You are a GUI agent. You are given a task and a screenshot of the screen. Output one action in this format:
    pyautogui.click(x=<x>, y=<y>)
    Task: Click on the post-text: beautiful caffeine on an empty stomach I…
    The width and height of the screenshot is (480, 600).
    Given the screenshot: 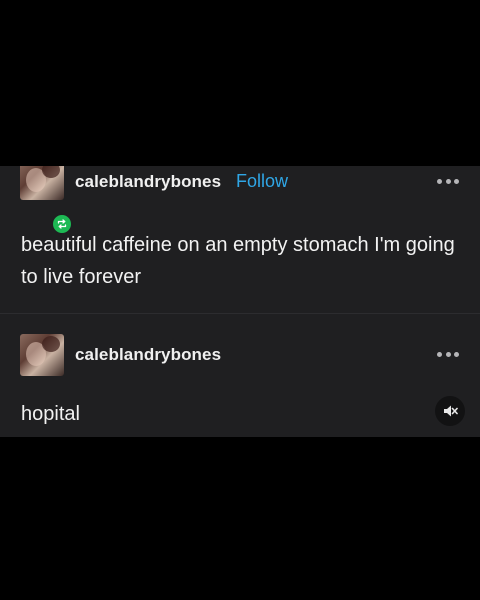 What is the action you would take?
    pyautogui.click(x=238, y=261)
    